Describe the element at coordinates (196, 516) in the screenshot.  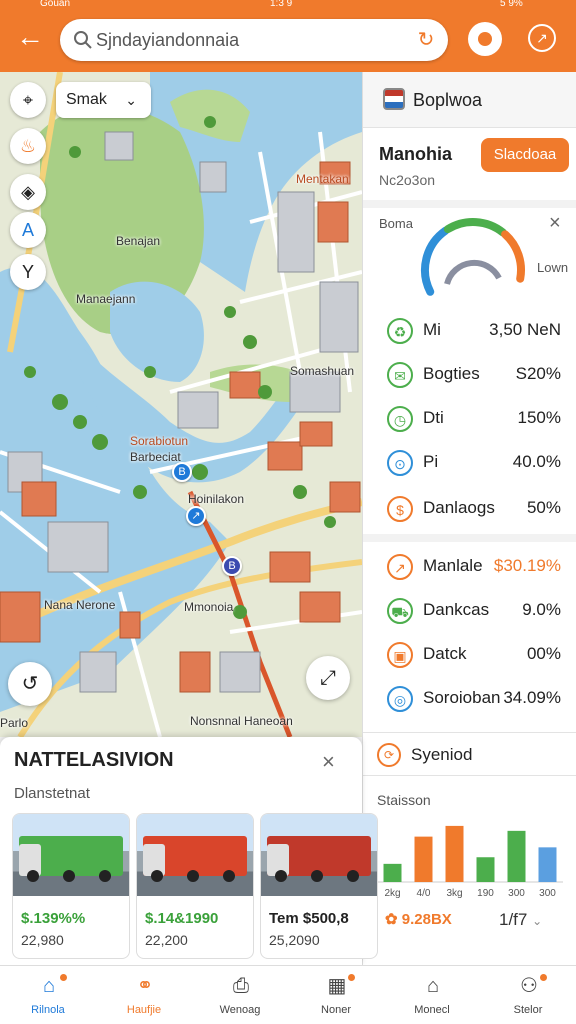
I see `map-pin: ↗` at that location.